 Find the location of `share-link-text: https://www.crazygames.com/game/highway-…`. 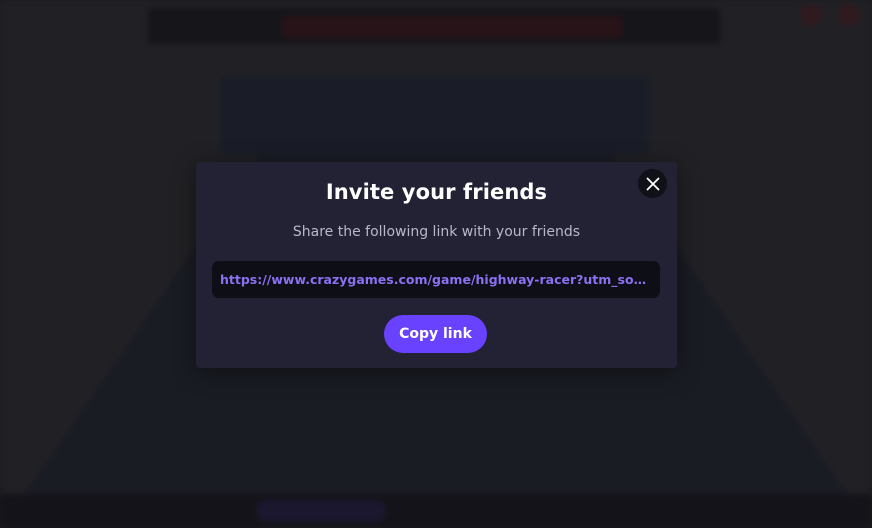

share-link-text: https://www.crazygames.com/game/highway-… is located at coordinates (436, 279).